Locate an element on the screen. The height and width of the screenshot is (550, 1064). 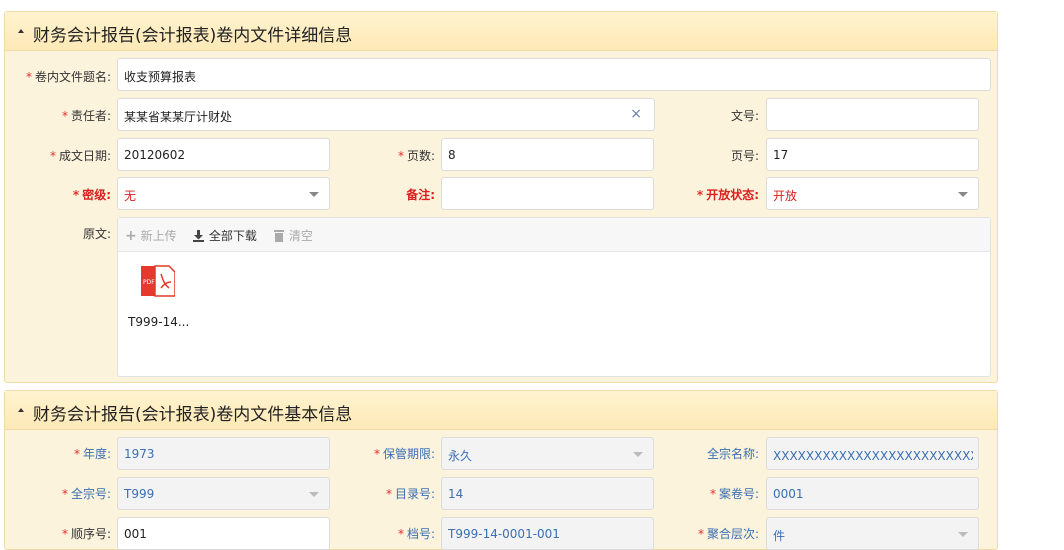
secret-select: 无 is located at coordinates (223, 193).